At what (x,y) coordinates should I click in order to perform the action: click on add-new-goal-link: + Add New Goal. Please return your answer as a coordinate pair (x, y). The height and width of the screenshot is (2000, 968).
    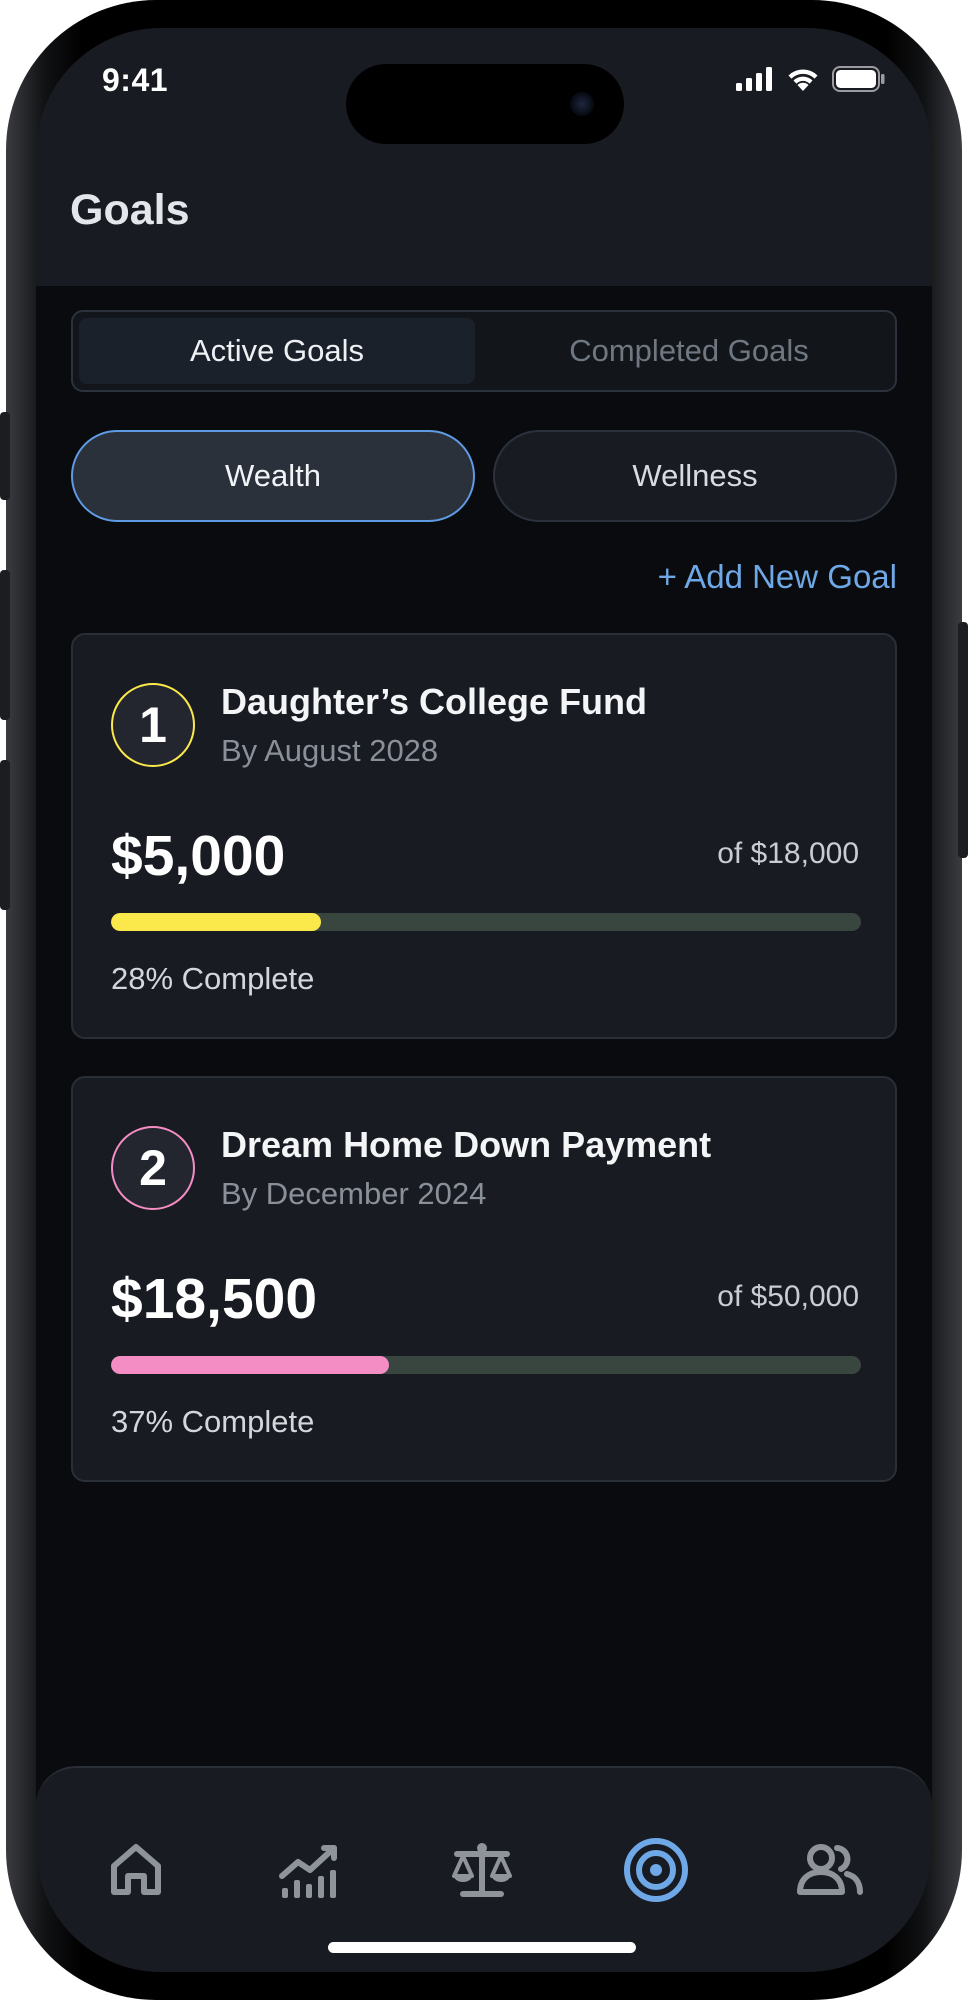
    Looking at the image, I should click on (777, 577).